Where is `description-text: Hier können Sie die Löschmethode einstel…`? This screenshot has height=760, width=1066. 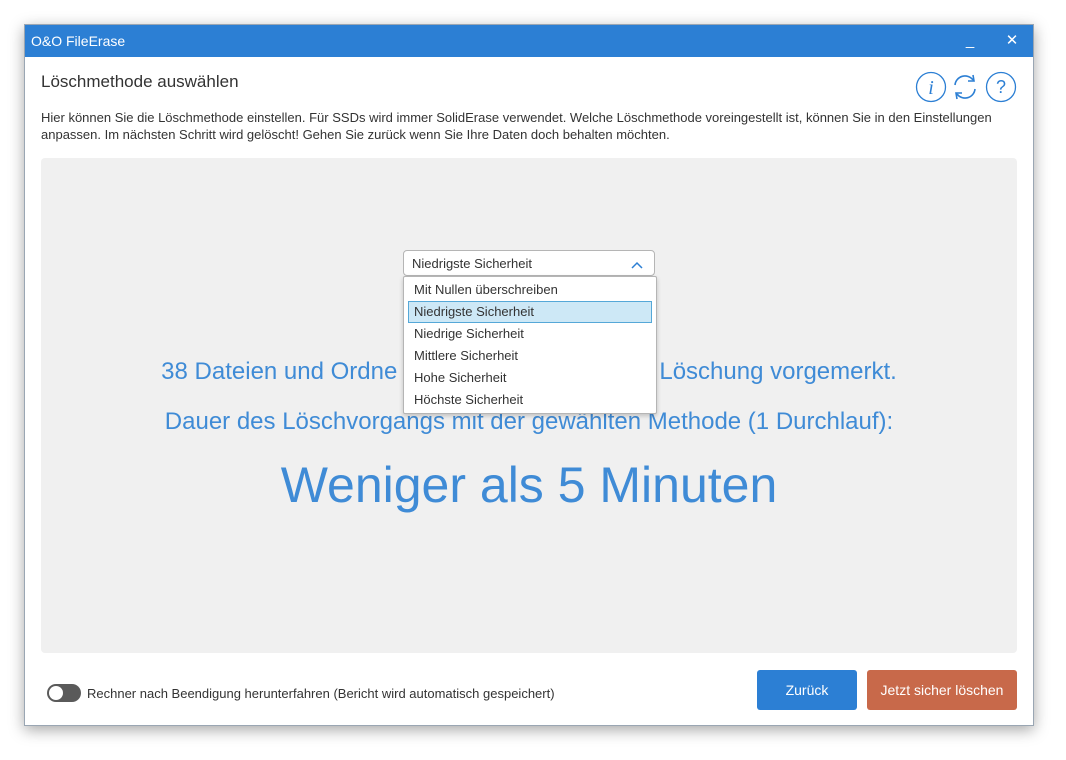 description-text: Hier können Sie die Löschmethode einstel… is located at coordinates (516, 126).